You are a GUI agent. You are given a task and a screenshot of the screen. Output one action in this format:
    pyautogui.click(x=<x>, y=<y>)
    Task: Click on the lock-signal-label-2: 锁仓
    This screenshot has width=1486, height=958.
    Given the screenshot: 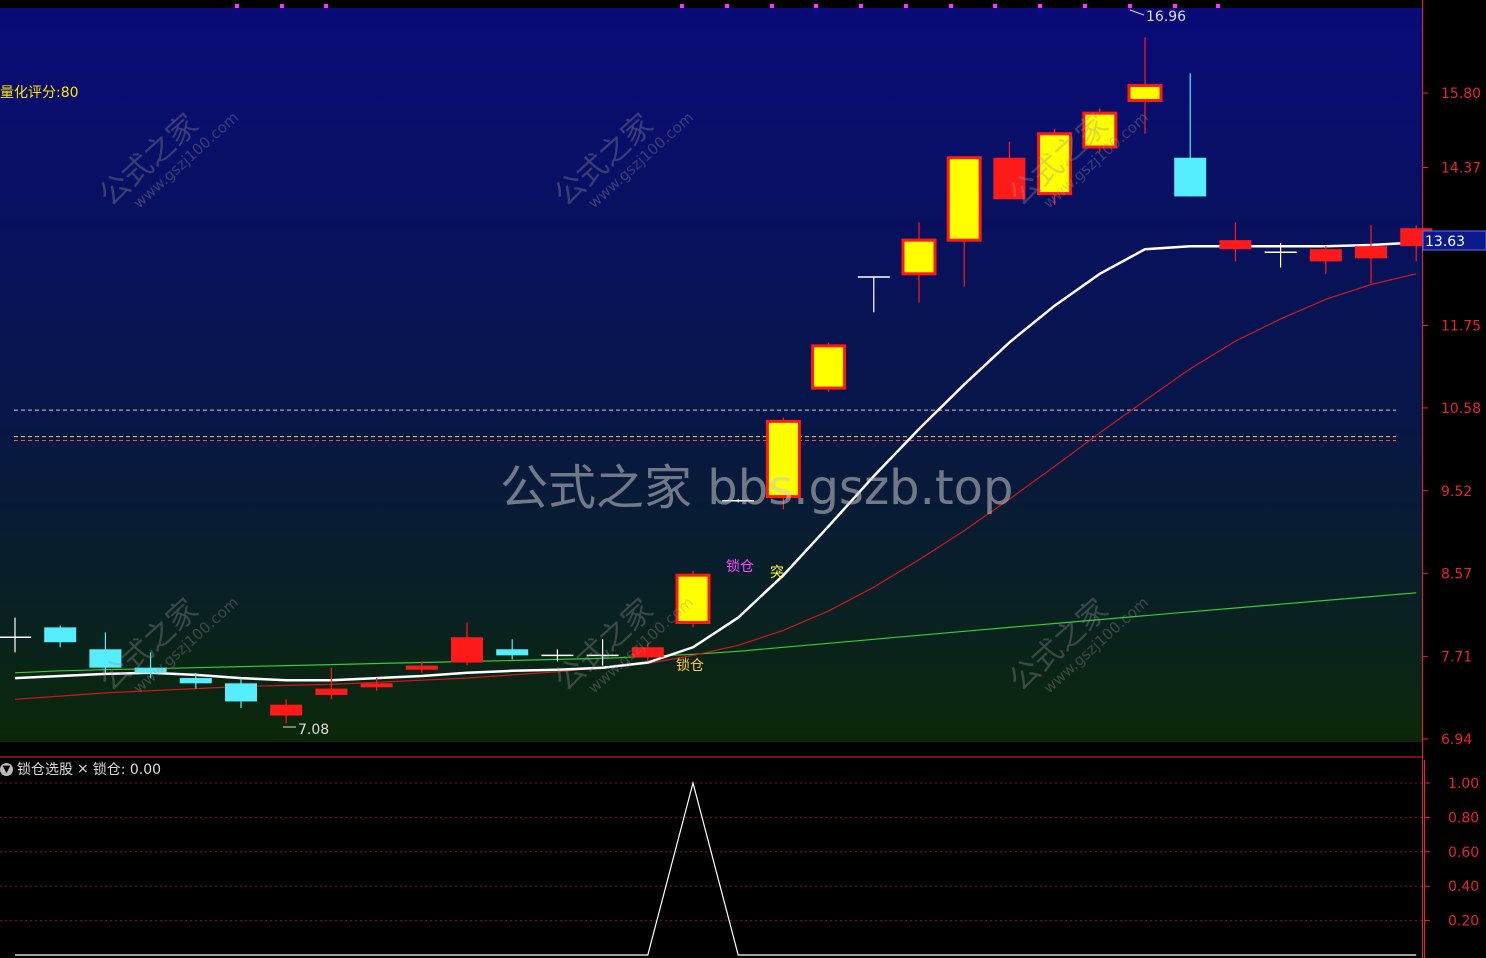 What is the action you would take?
    pyautogui.click(x=690, y=666)
    